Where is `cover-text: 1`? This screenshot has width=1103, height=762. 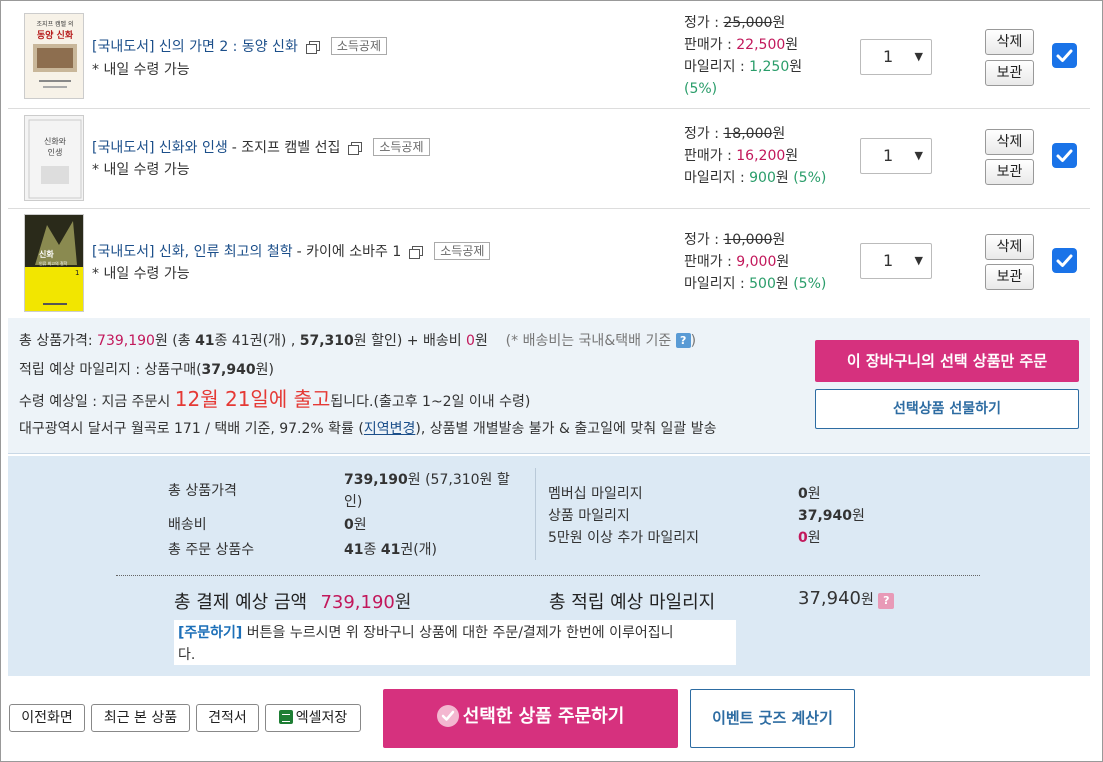
cover-text: 1 is located at coordinates (77, 273).